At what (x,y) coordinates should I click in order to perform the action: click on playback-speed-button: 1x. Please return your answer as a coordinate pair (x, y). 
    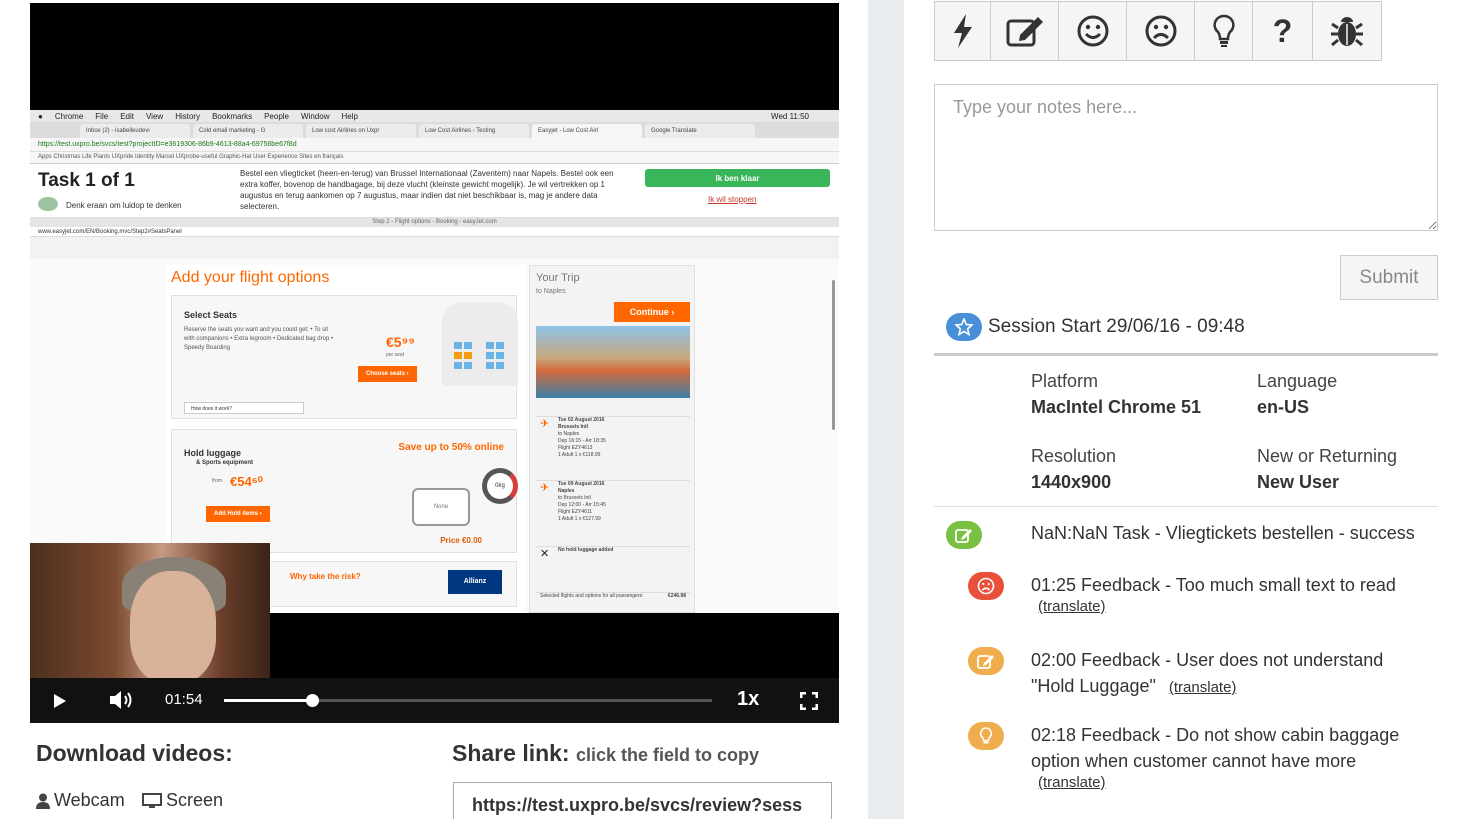
    Looking at the image, I should click on (748, 699).